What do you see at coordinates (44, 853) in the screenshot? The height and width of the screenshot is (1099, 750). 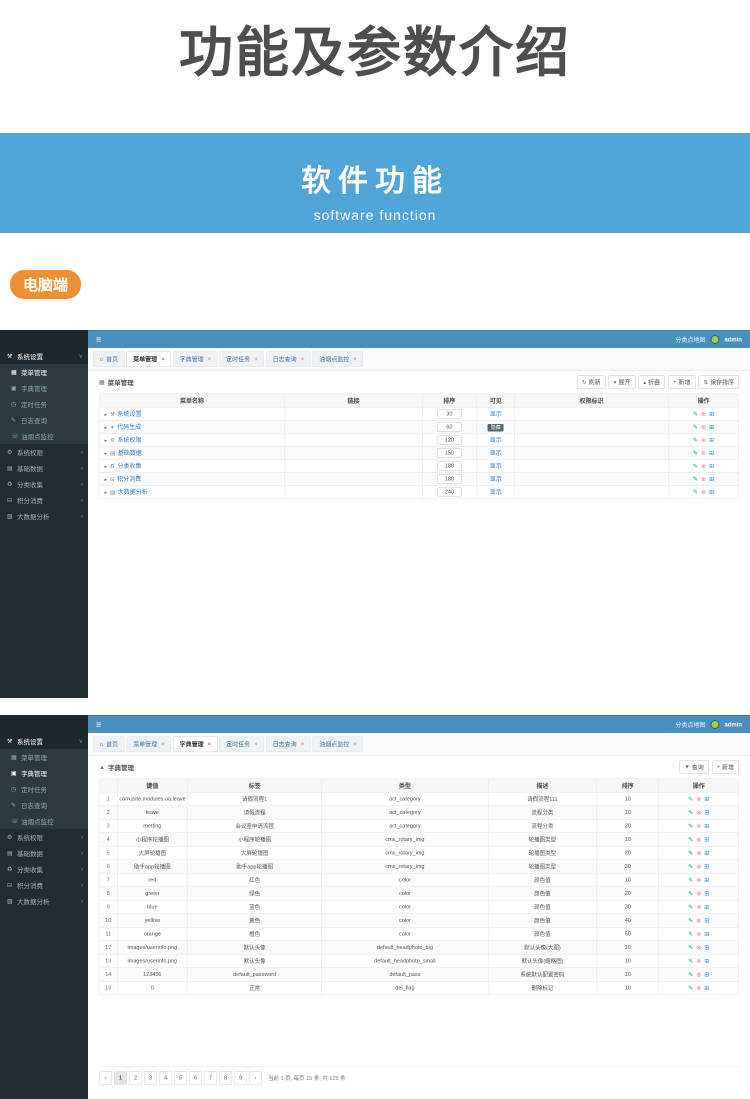 I see `sidebar-item-基础数据: ▤ 基础数据 ‹` at bounding box center [44, 853].